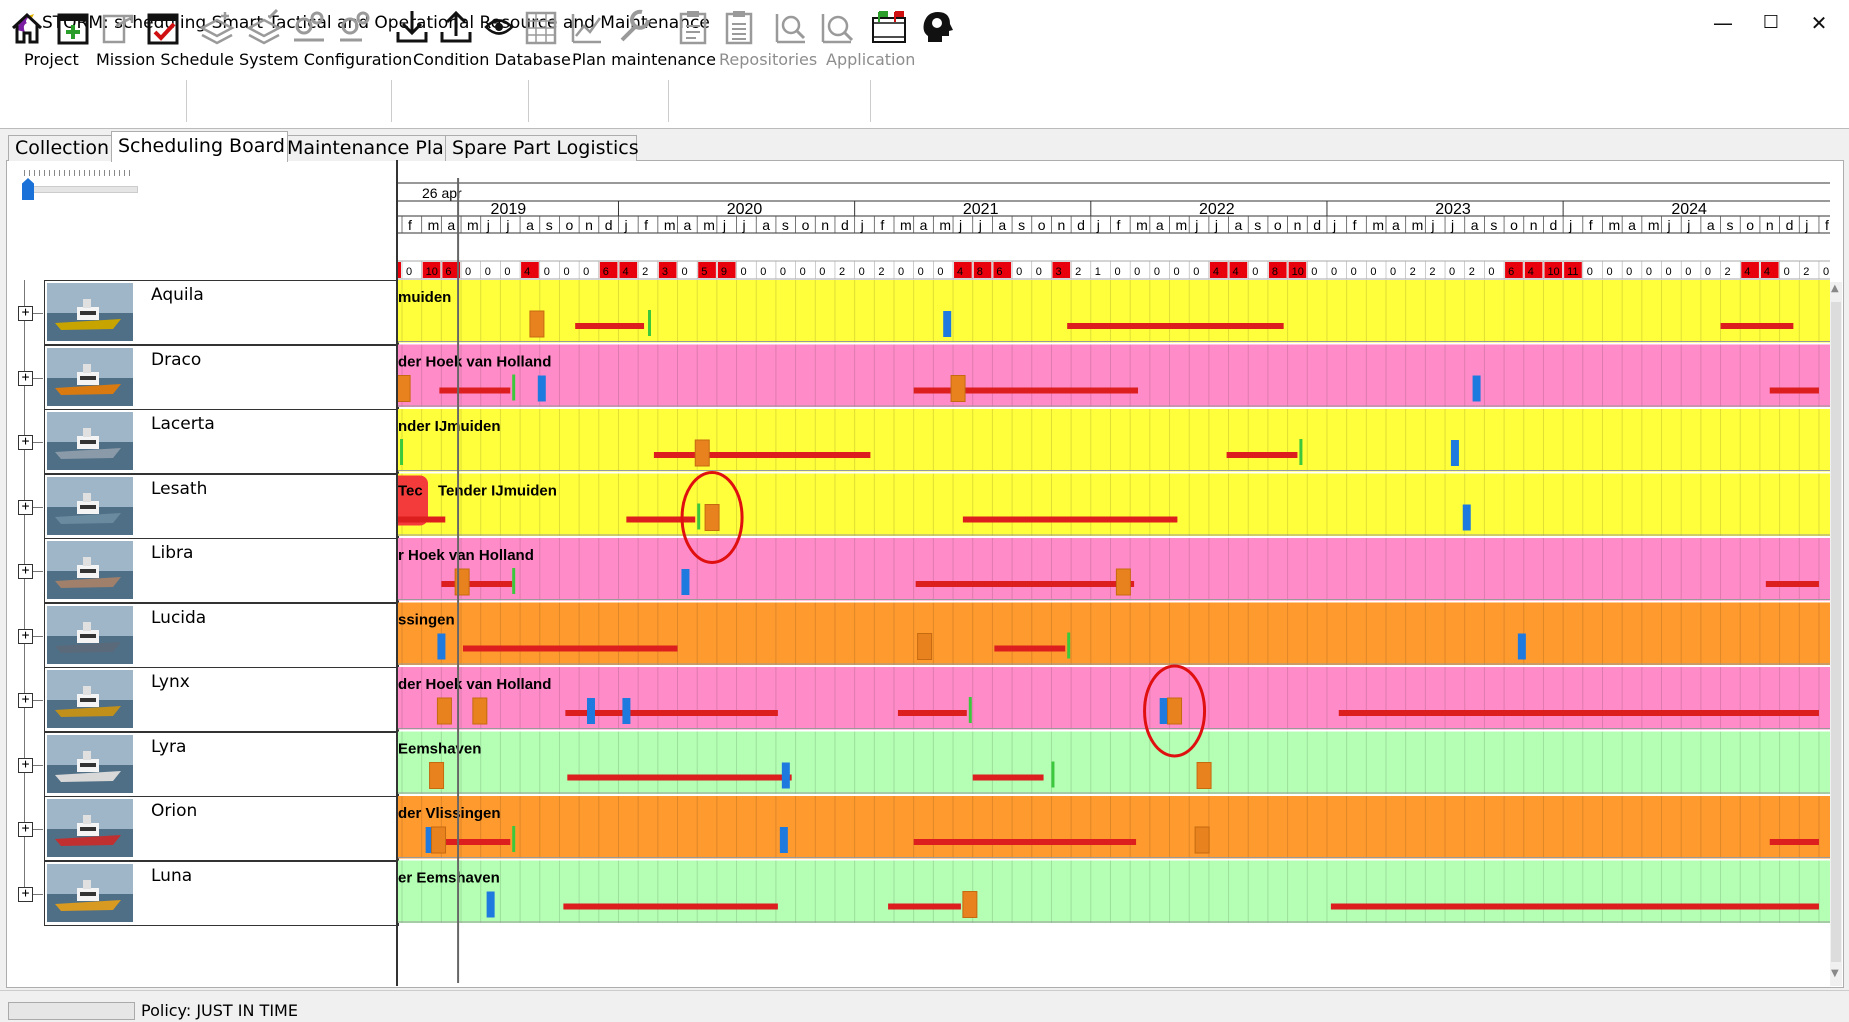 The height and width of the screenshot is (1022, 1849). Describe the element at coordinates (64, 148) in the screenshot. I see `tab-collection: Collection` at that location.